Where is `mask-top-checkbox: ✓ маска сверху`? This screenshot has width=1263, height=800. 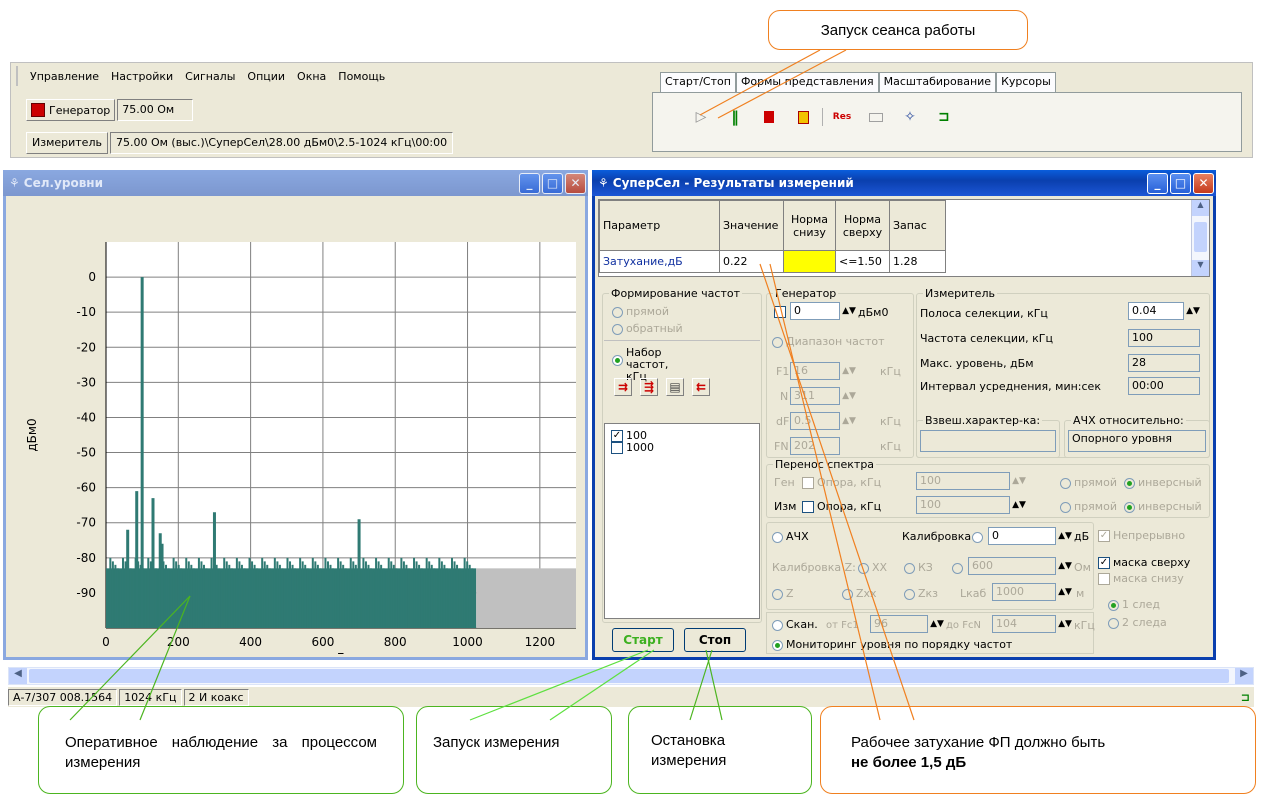
mask-top-checkbox: ✓ маска сверху is located at coordinates (1144, 562).